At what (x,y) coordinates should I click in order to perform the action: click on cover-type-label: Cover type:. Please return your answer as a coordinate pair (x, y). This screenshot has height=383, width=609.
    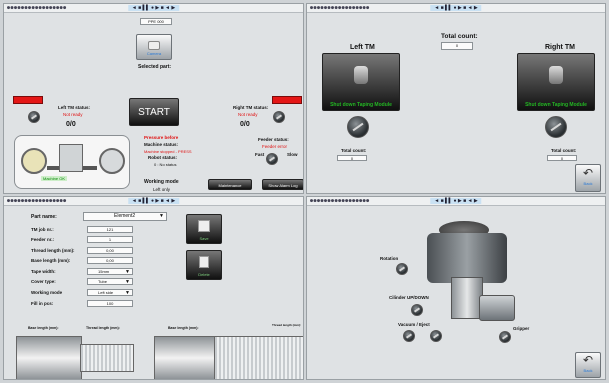
    Looking at the image, I should click on (43, 281).